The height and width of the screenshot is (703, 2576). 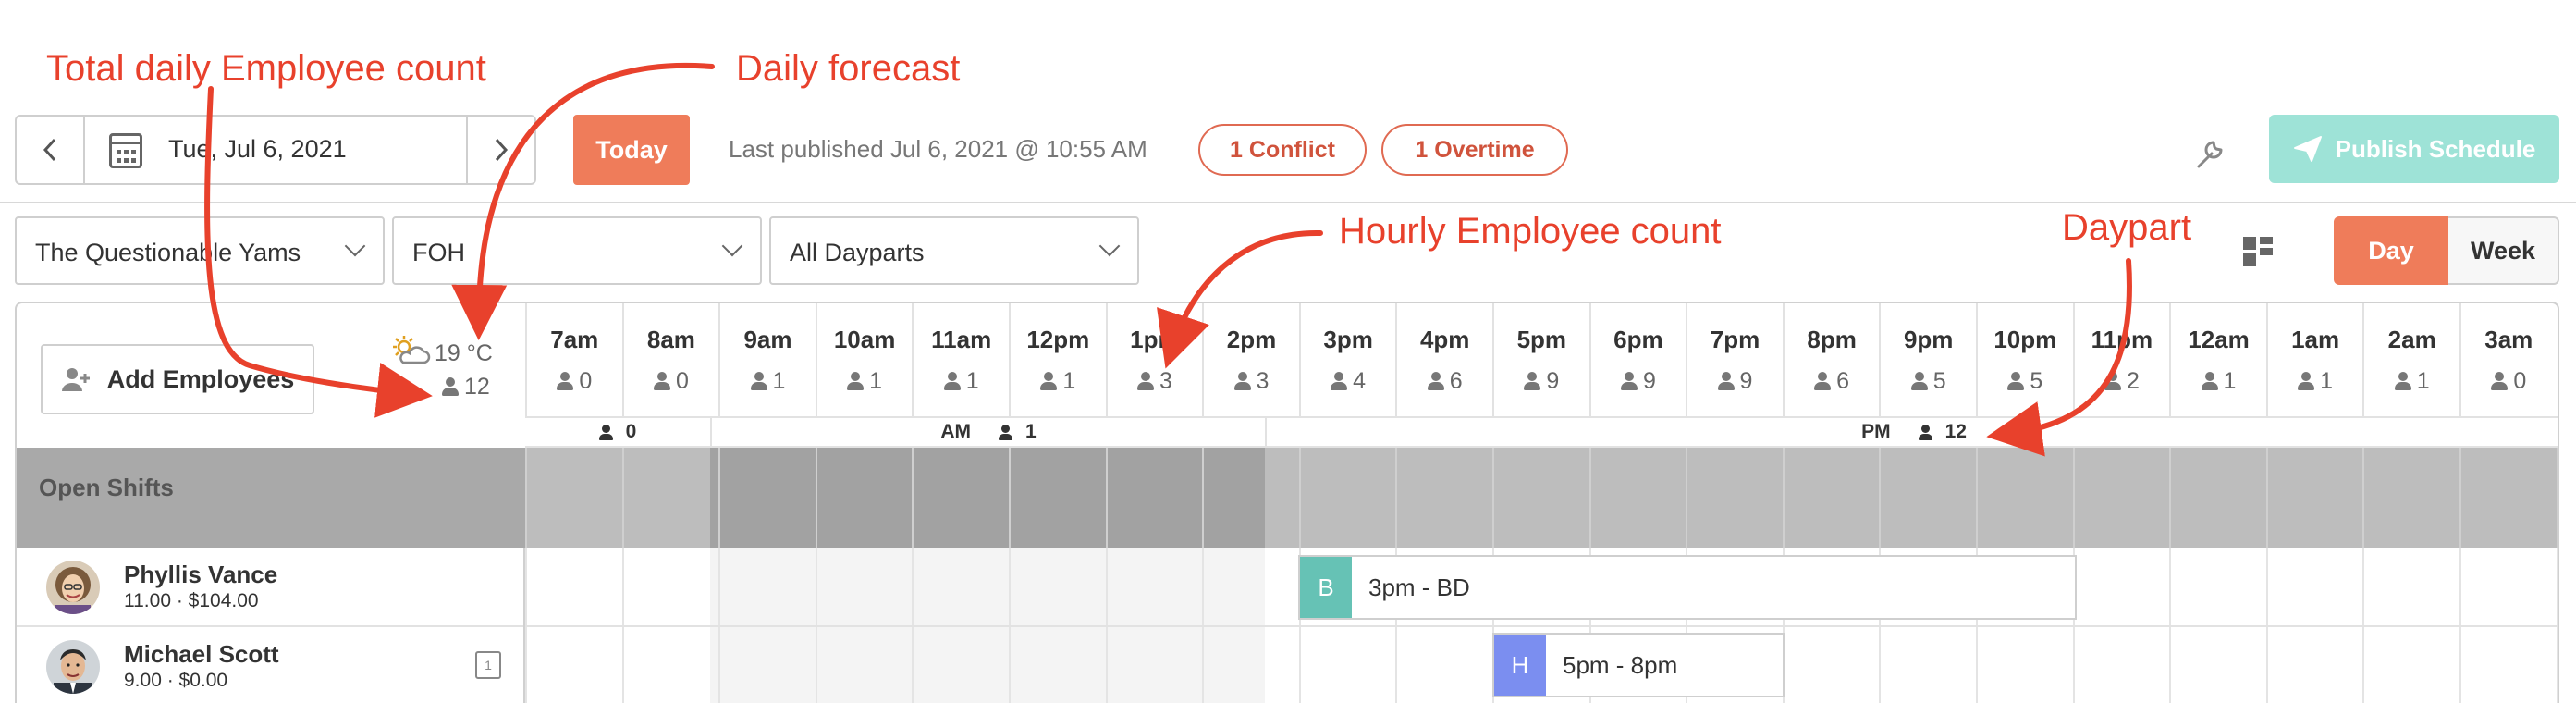 I want to click on employee-row: Phyllis Vance 11.00 · $104.00 B 3pm - BD, so click(x=1287, y=588).